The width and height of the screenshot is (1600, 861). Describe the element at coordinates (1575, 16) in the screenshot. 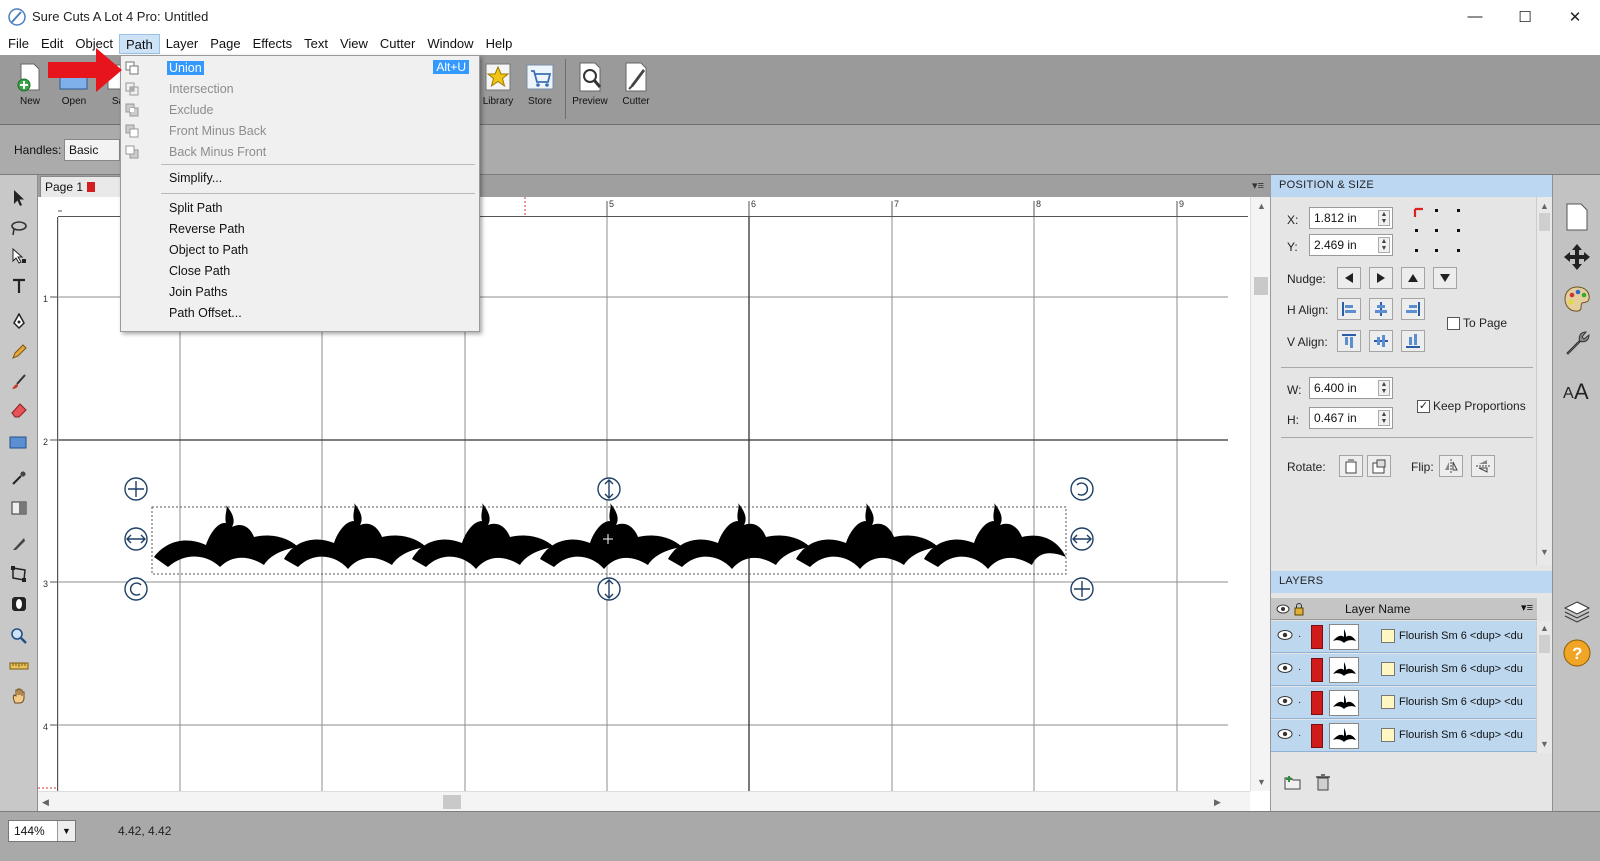

I see `close-button: ✕` at that location.